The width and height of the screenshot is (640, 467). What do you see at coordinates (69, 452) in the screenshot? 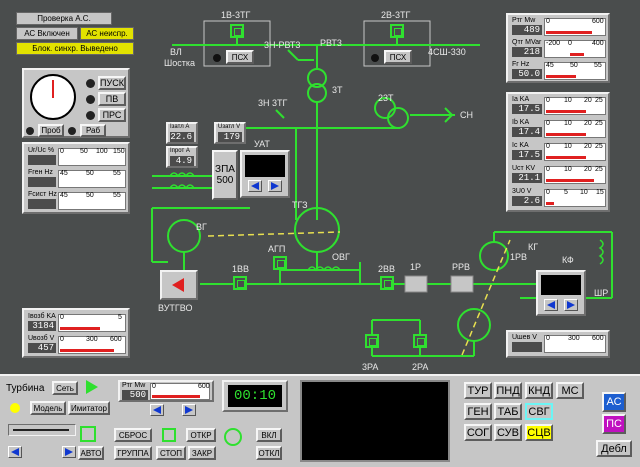
I see `slider-right-button` at bounding box center [69, 452].